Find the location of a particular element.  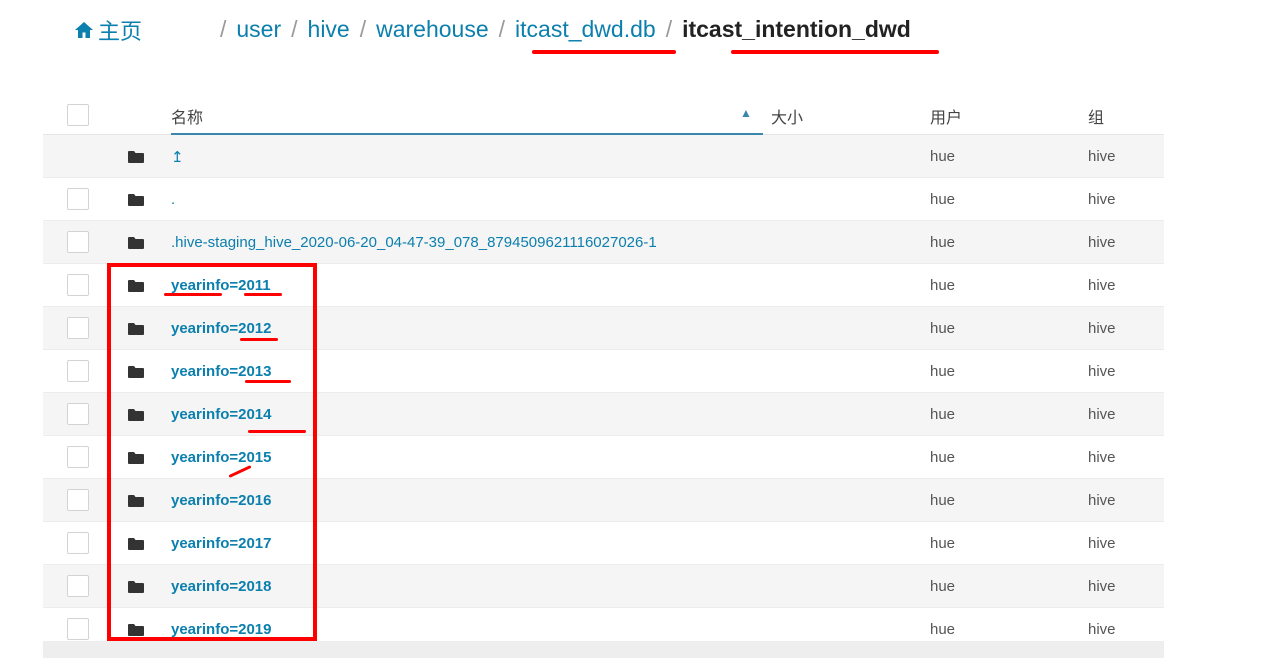

file-name-link: yearinfo=2017 is located at coordinates (221, 543).